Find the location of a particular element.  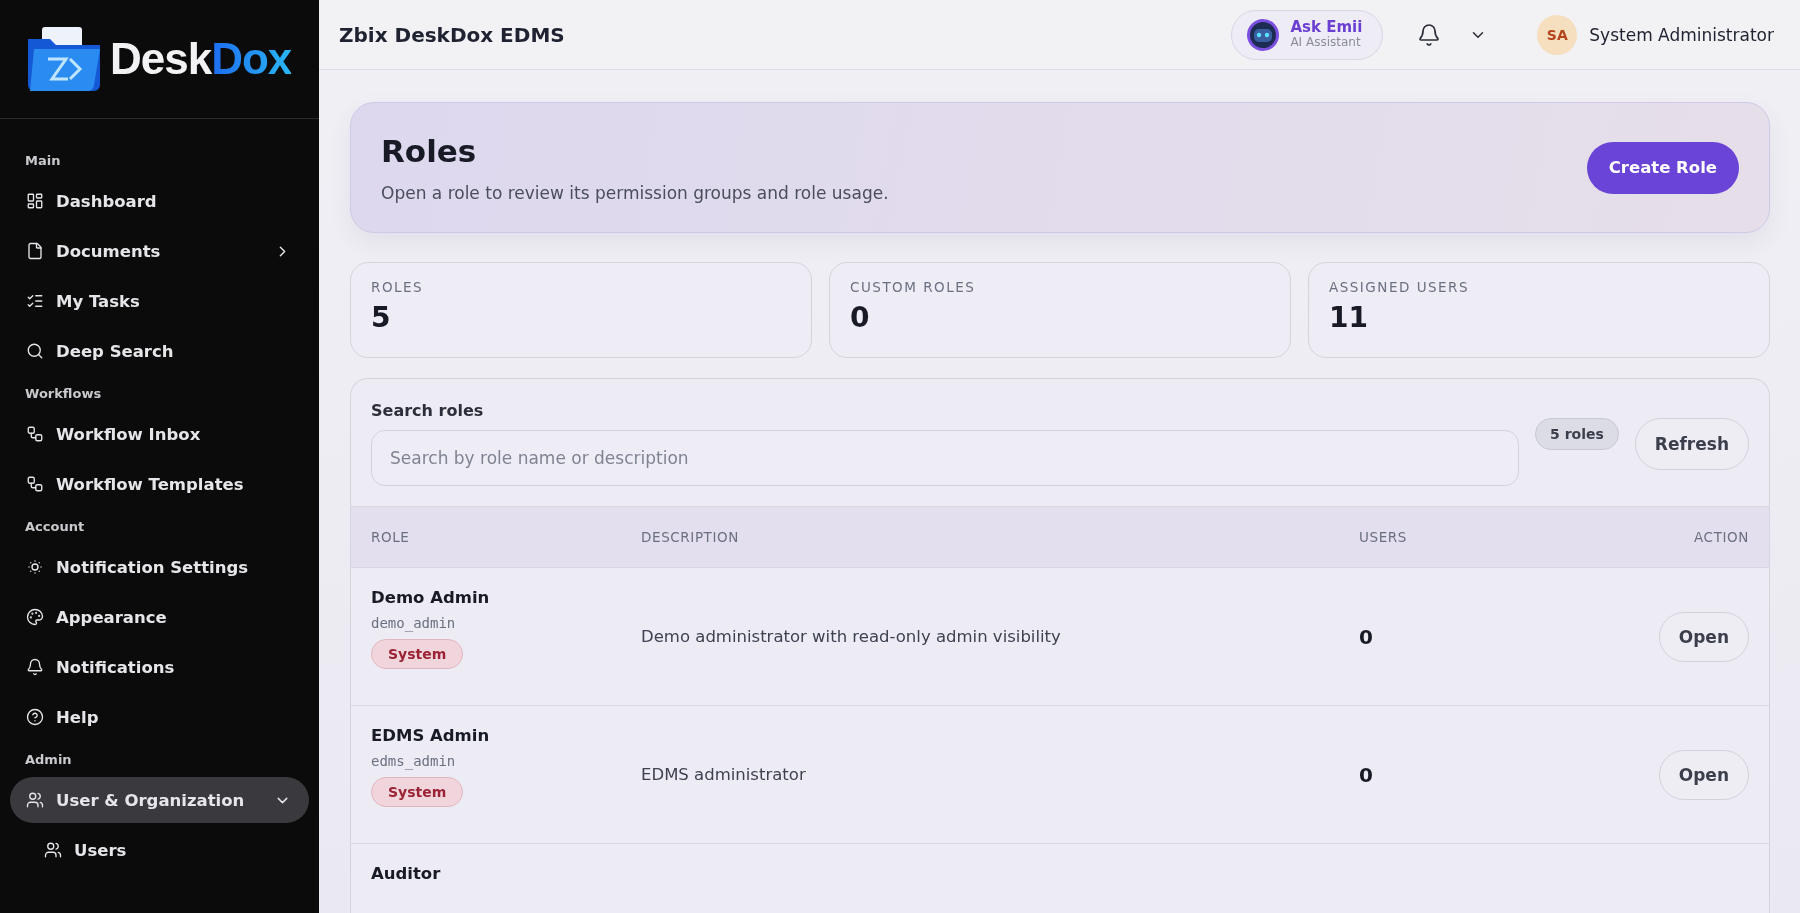

palette-icon is located at coordinates (35, 617).